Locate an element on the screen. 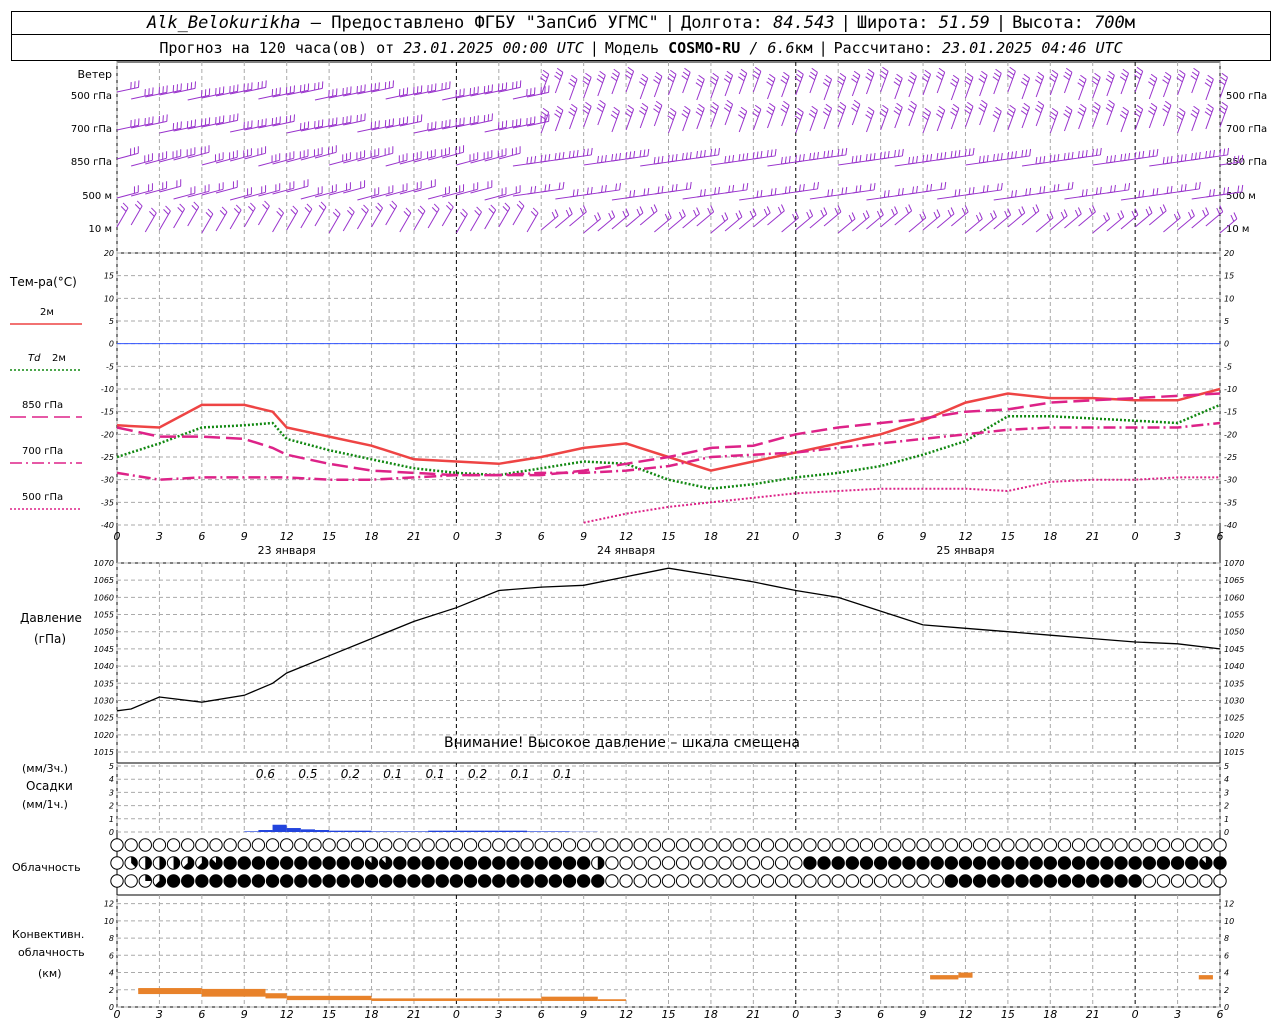 This screenshot has height=1024, width=1280. legend-label-t2m: 2м is located at coordinates (47, 312).